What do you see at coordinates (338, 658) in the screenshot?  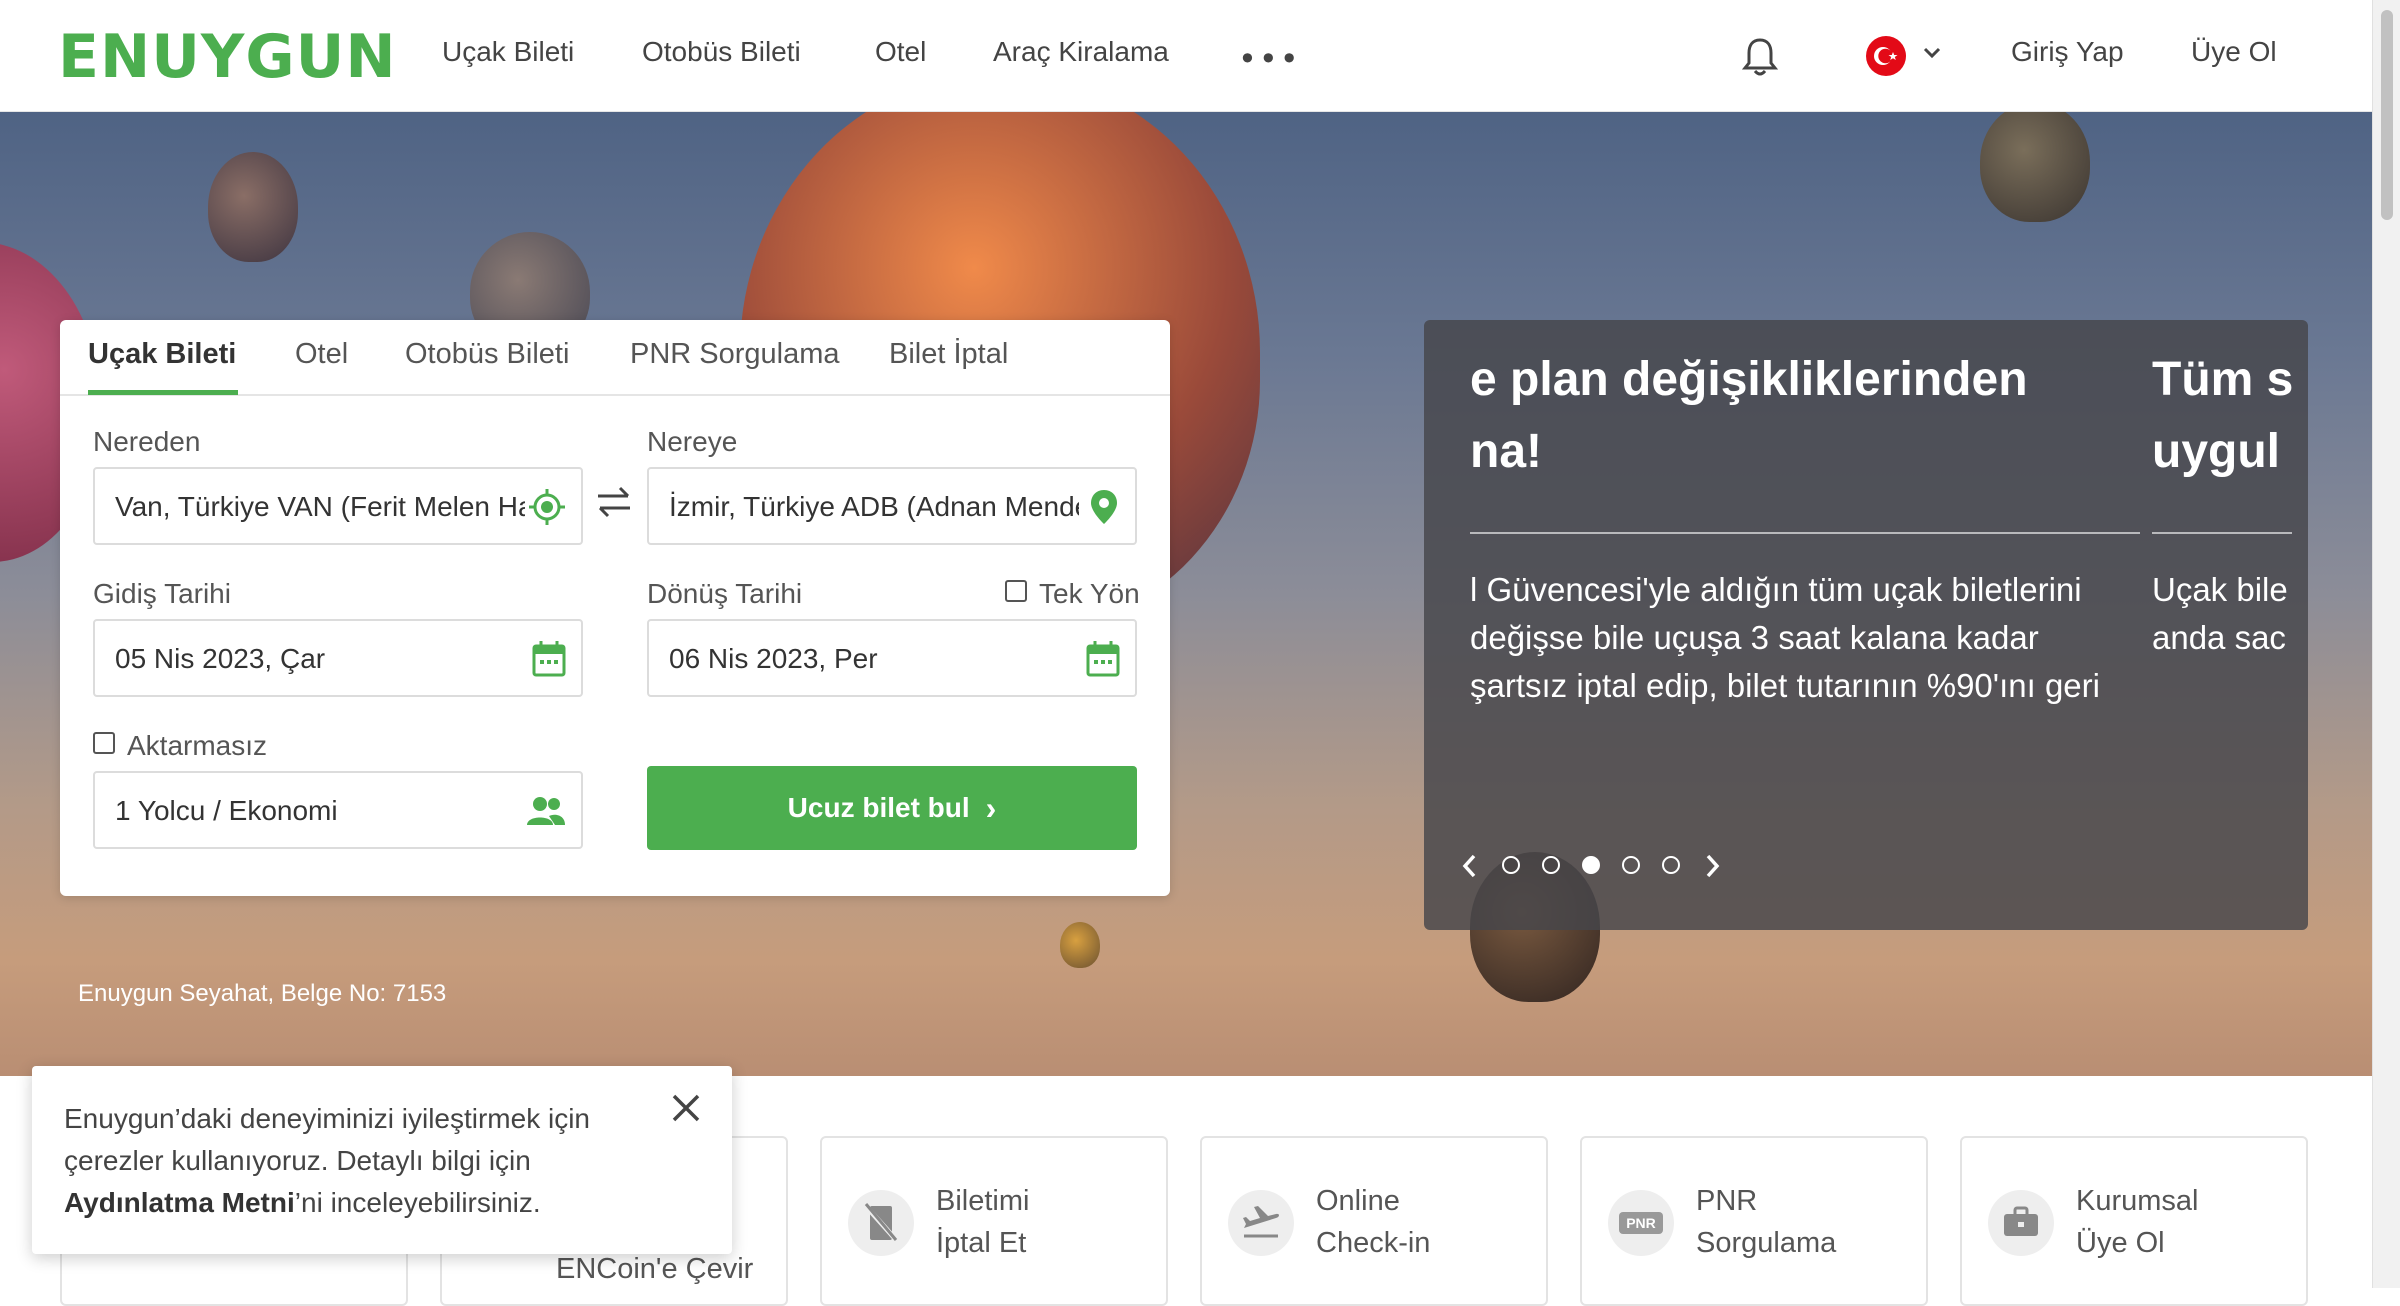 I see `depart-date-field: 05 Nis 2023, Çar` at bounding box center [338, 658].